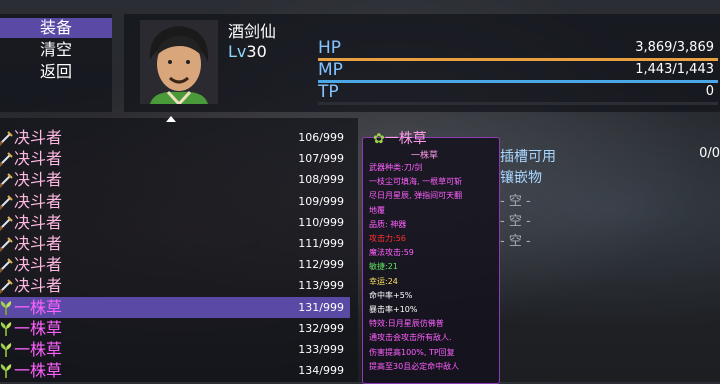 The image size is (720, 384). Describe the element at coordinates (518, 59) in the screenshot. I see `hp-fill` at that location.